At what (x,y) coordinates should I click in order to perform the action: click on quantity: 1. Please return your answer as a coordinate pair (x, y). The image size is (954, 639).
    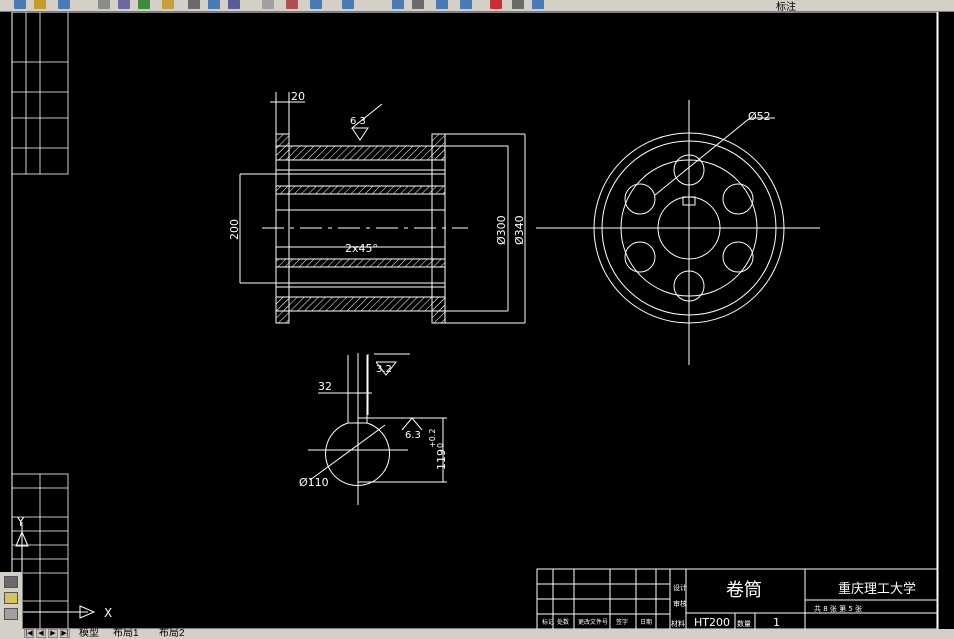
    Looking at the image, I should click on (776, 622).